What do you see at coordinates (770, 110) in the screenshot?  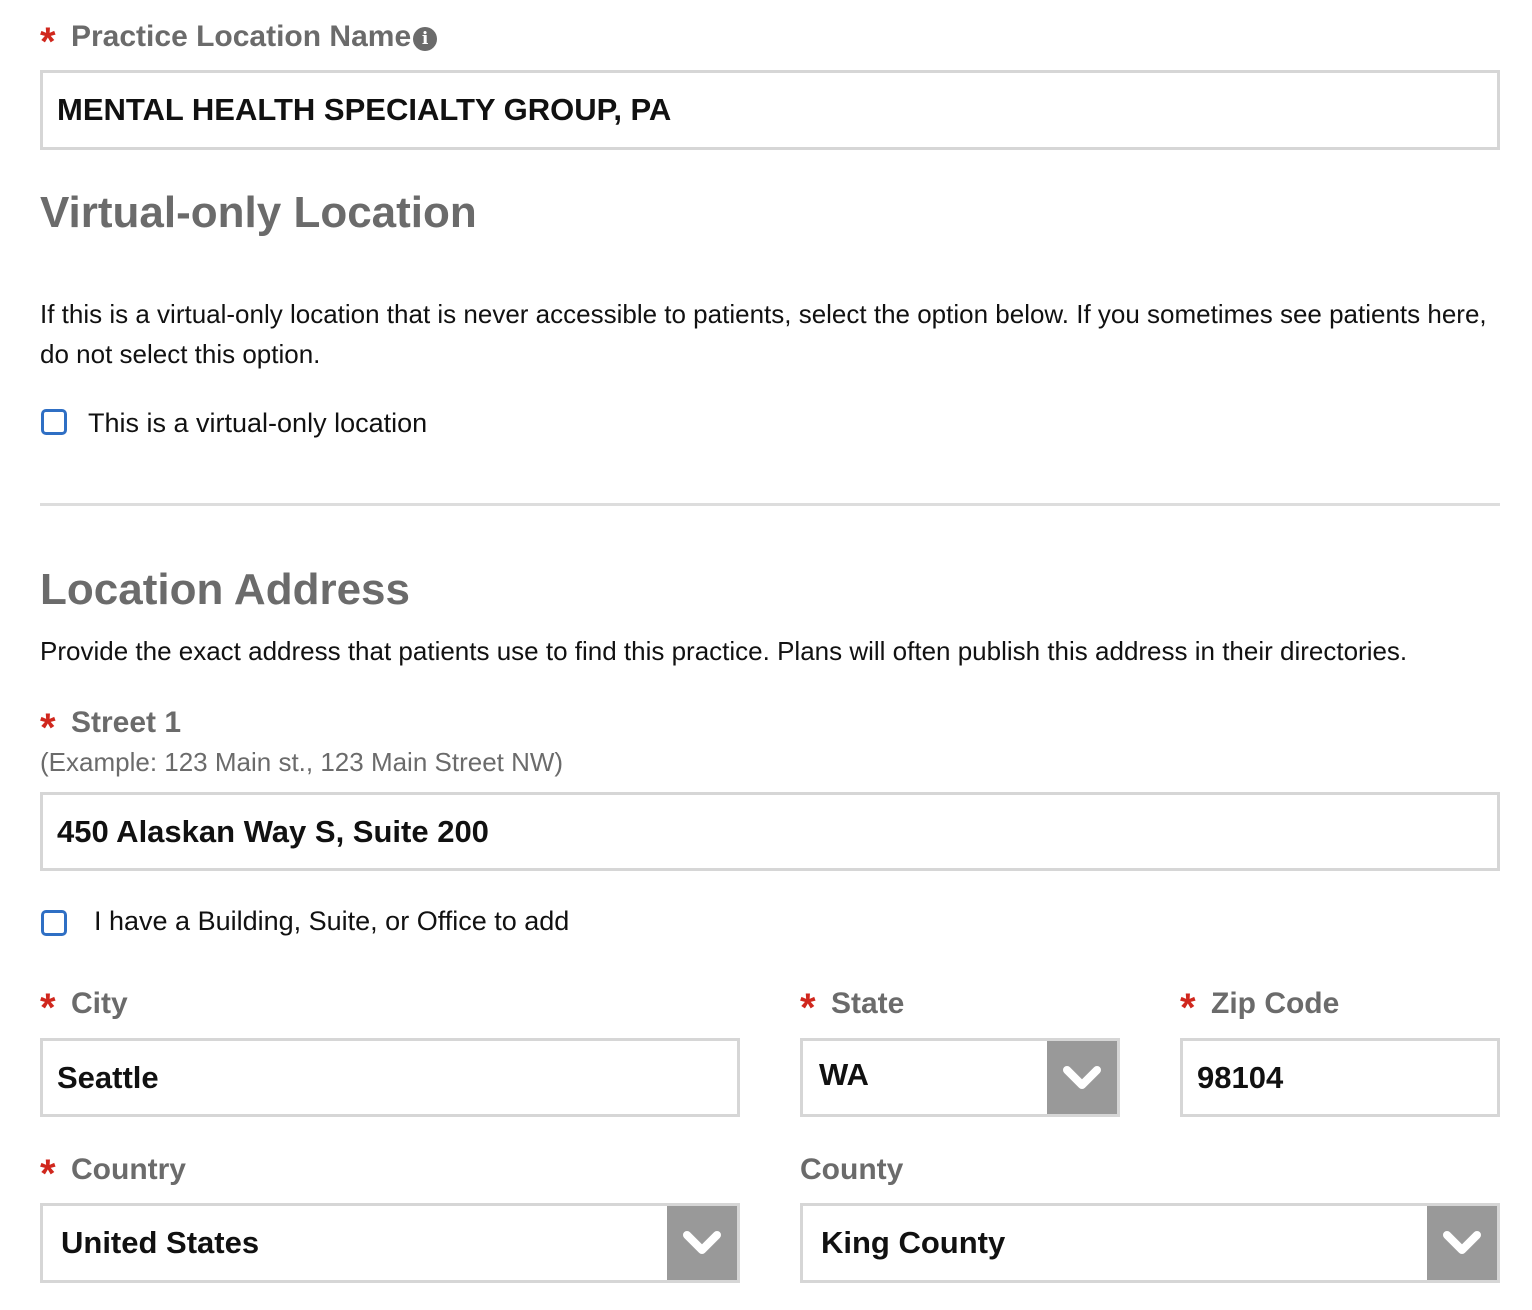 I see `practice-location-name-input: MENTAL HEALTH SPECIALTY GROUP, PA` at bounding box center [770, 110].